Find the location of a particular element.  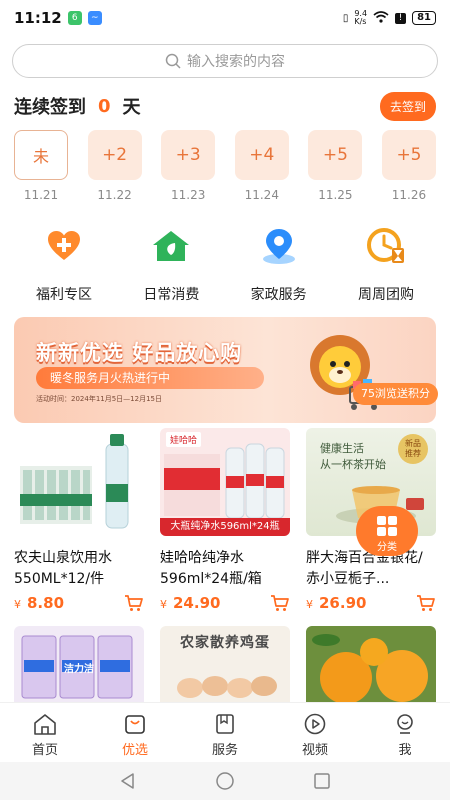

calendar-day: 未 11.21 is located at coordinates (41, 166).